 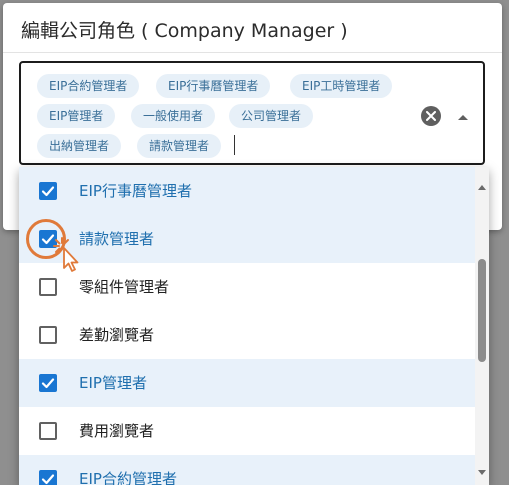 What do you see at coordinates (117, 239) in the screenshot?
I see `option-label: 請款管理者` at bounding box center [117, 239].